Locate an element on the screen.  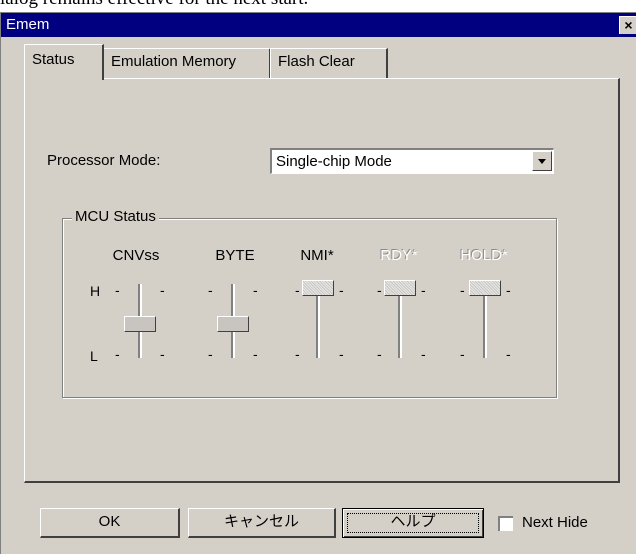
next-hide-label: Next Hide is located at coordinates (555, 522).